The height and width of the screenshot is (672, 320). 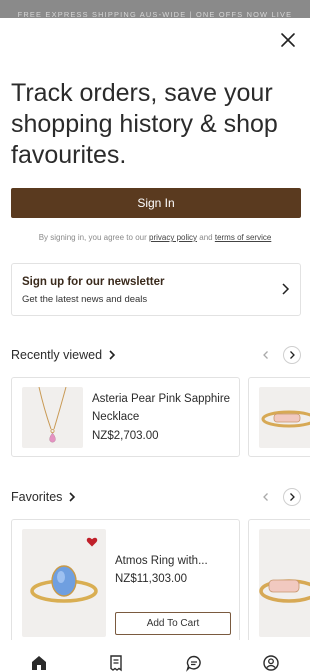 I want to click on pear-pendant-necklace-image, so click(x=52, y=415).